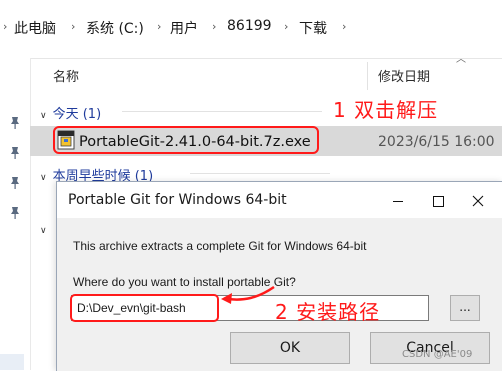  I want to click on close-icon, so click(478, 201).